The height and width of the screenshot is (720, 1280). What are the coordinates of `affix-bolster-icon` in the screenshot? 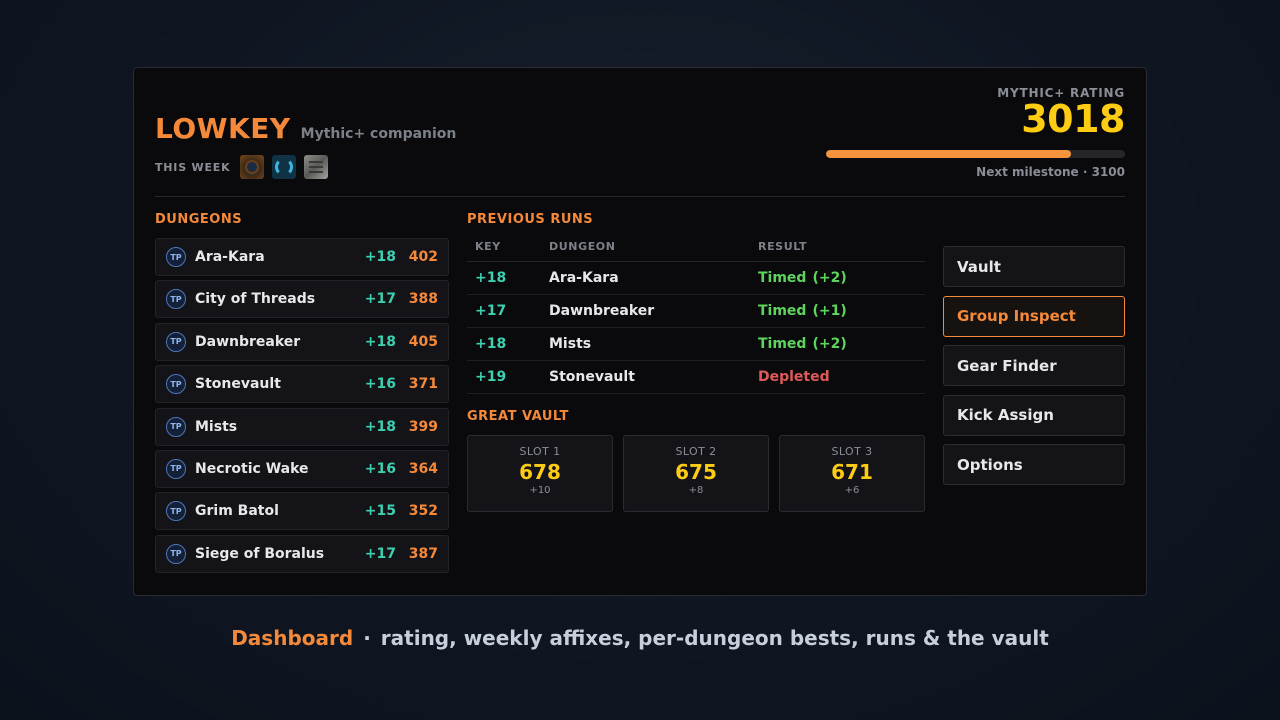 It's located at (252, 167).